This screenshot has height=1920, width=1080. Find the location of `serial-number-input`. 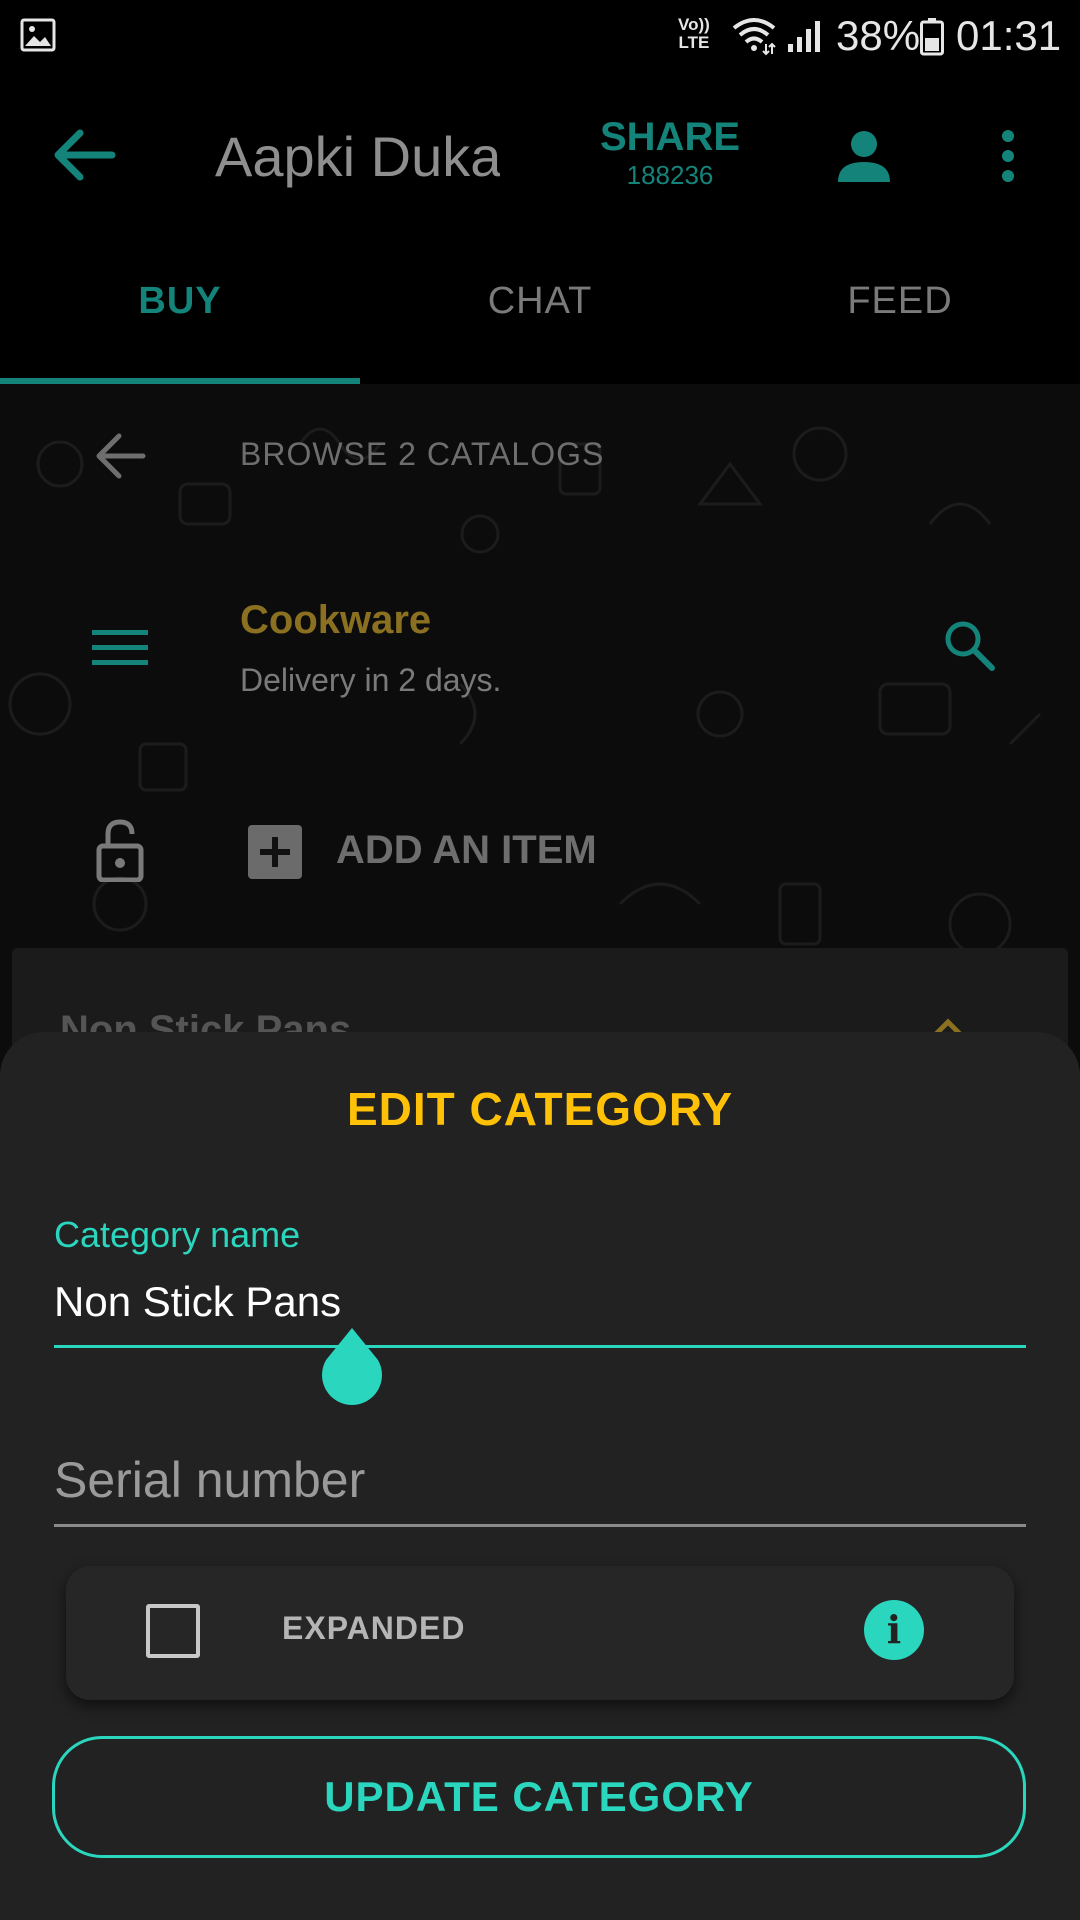

serial-number-input is located at coordinates (539, 1480).